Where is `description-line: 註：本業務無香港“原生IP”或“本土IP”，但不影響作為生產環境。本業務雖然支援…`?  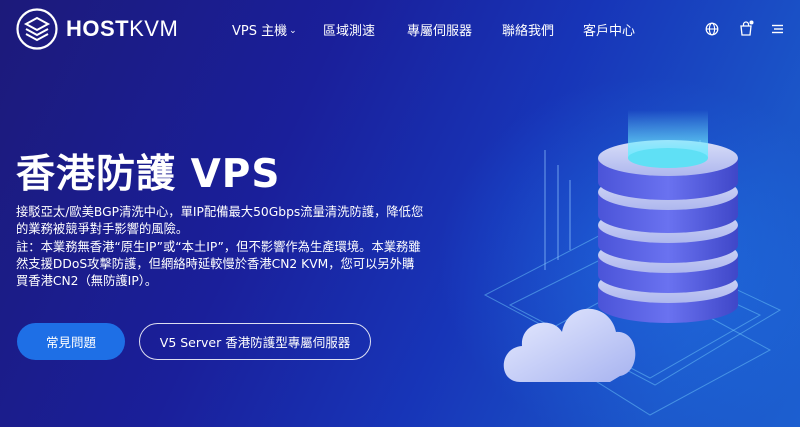 description-line: 註：本業務無香港“原生IP”或“本土IP”，但不影響作為生產環境。本業務雖然支援… is located at coordinates (218, 264).